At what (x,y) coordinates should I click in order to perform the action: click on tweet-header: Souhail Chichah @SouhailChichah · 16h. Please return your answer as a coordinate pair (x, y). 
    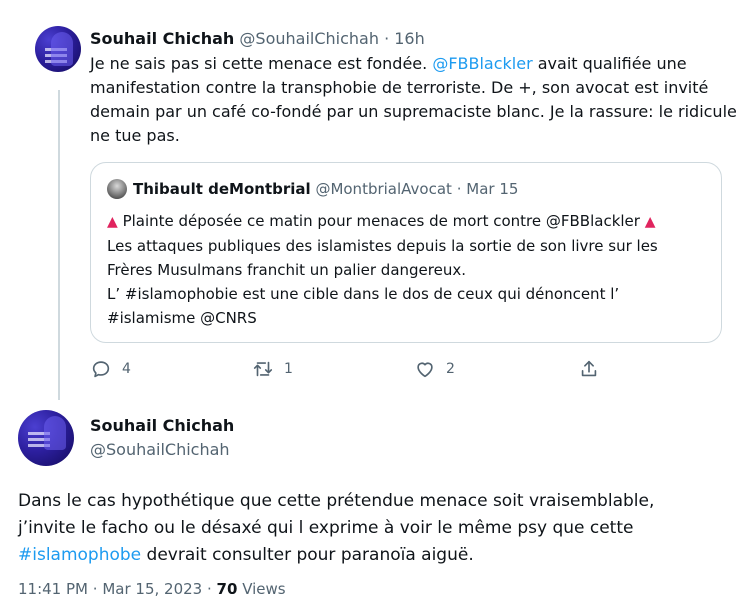
    Looking at the image, I should click on (257, 38).